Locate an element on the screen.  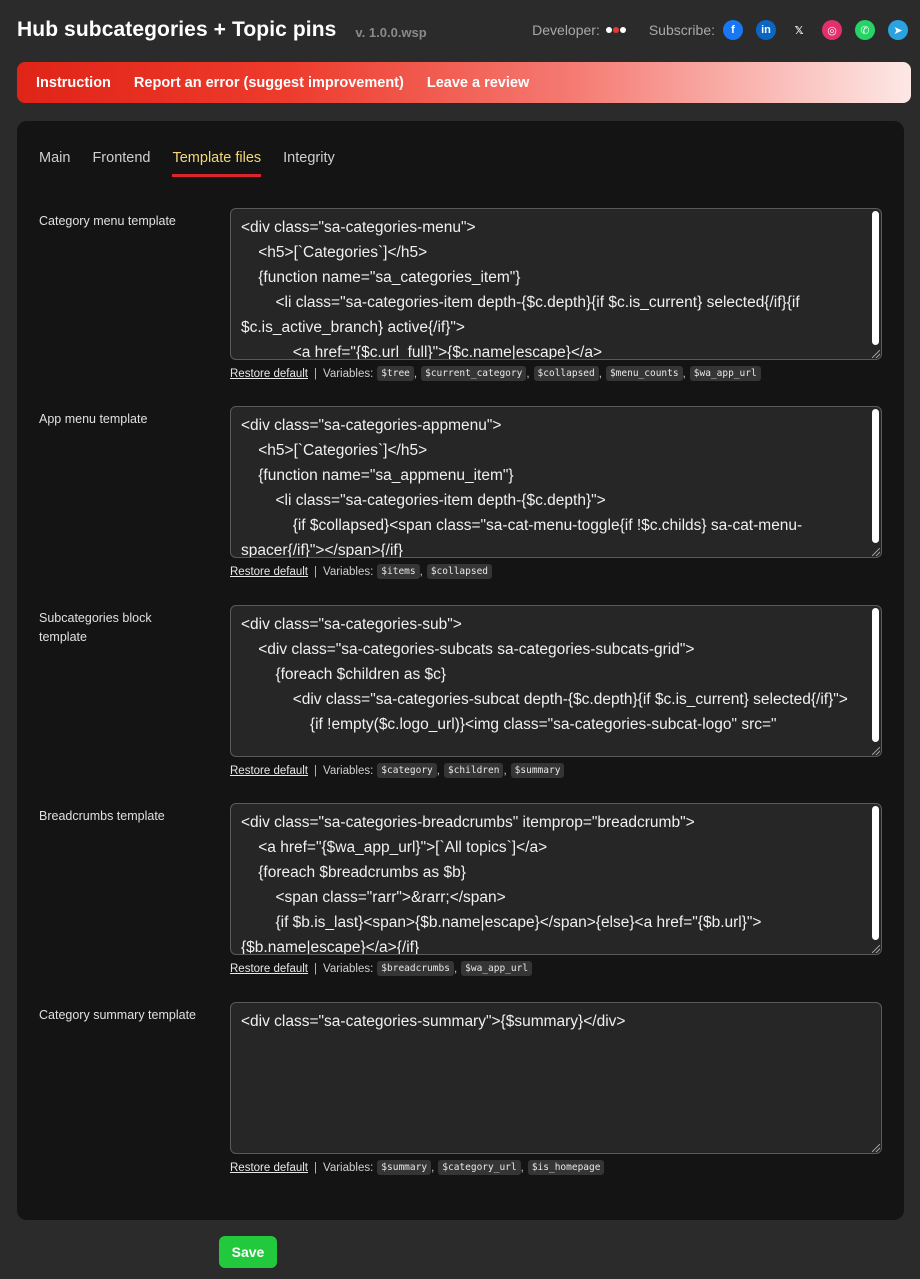
developer-logo-icon is located at coordinates (616, 30).